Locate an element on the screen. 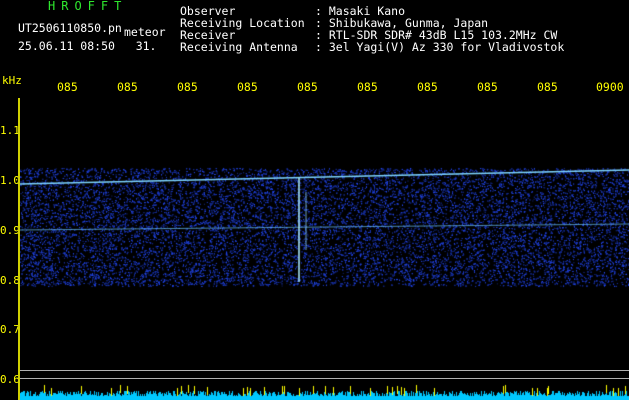 The width and height of the screenshot is (629, 400). y-tick-label: 0.8 is located at coordinates (10, 280).